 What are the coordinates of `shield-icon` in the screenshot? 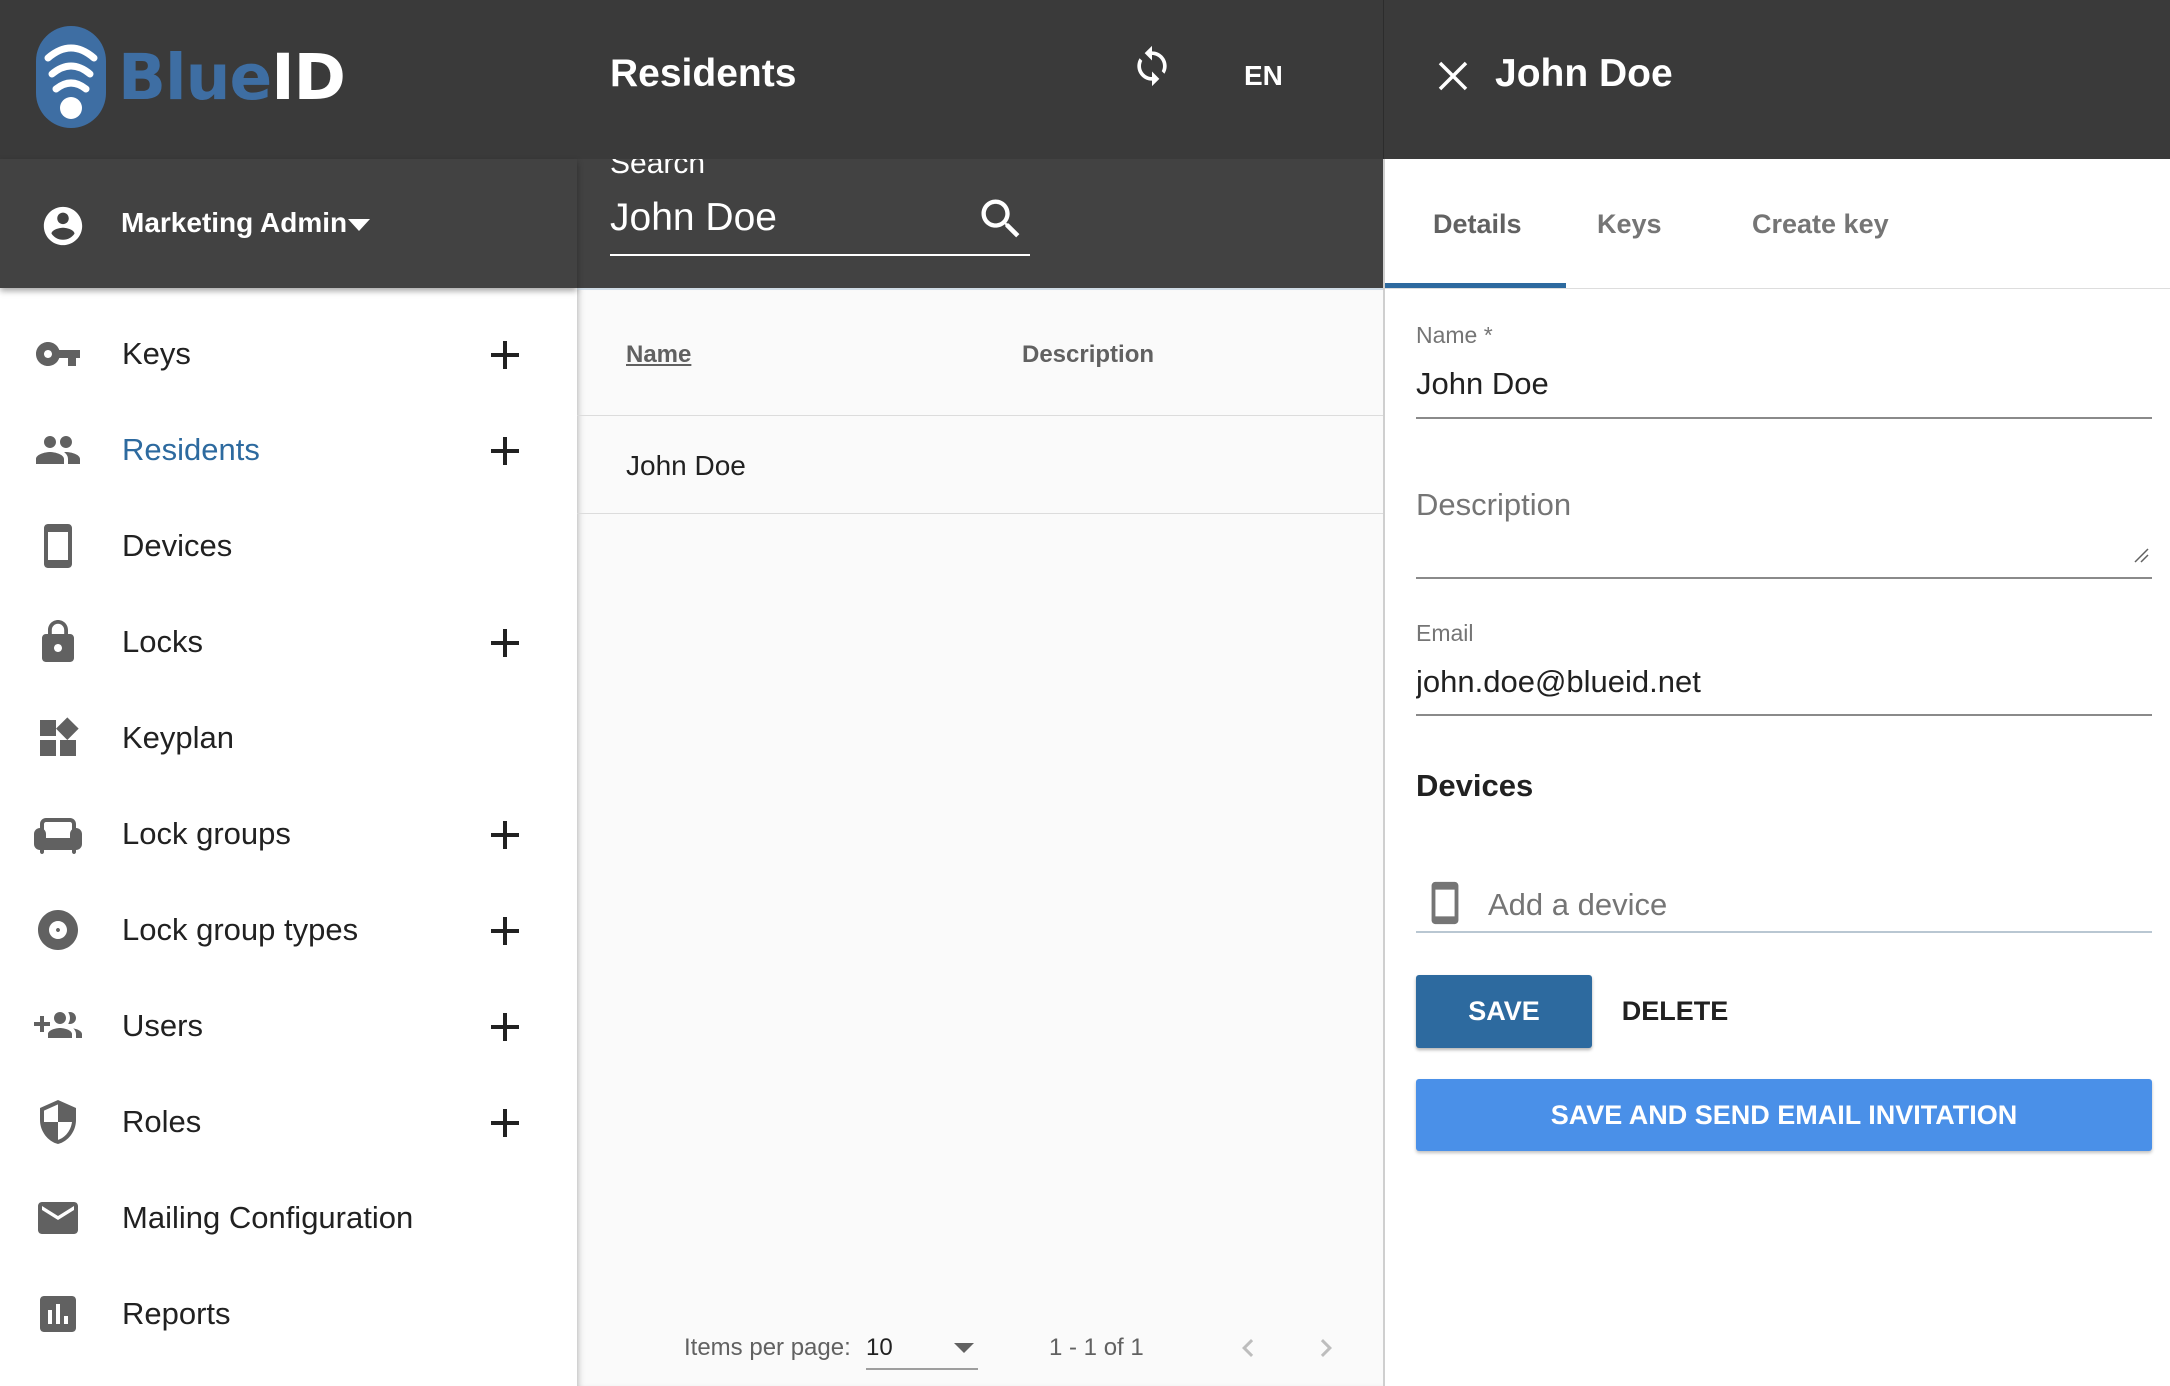 It's located at (58, 1122).